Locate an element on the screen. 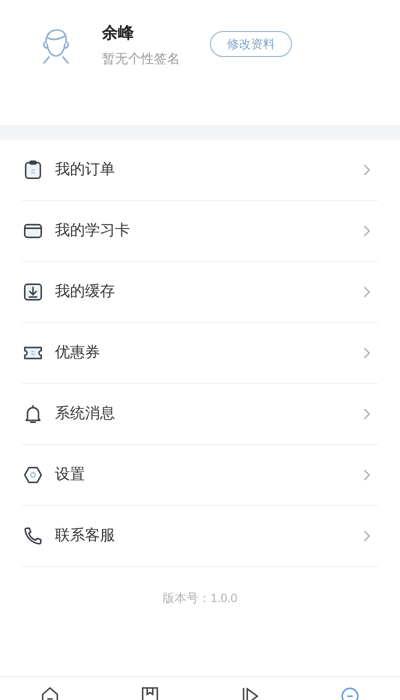 This screenshot has height=700, width=400. profile-icon is located at coordinates (350, 692).